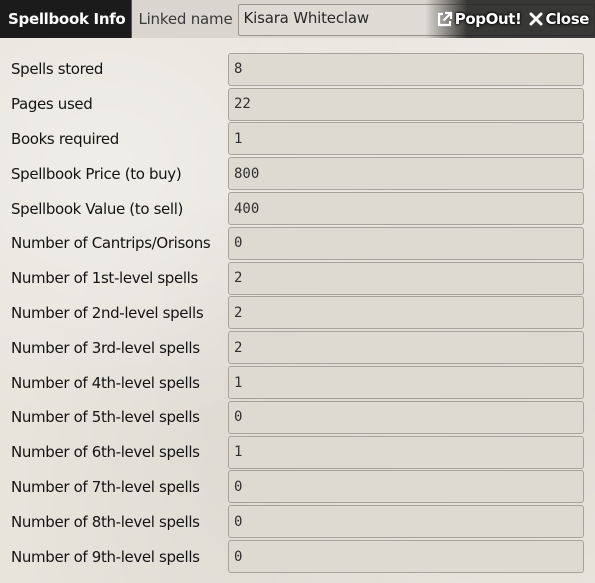 This screenshot has width=595, height=583. I want to click on field-label: Number of 6th-level spells, so click(105, 452).